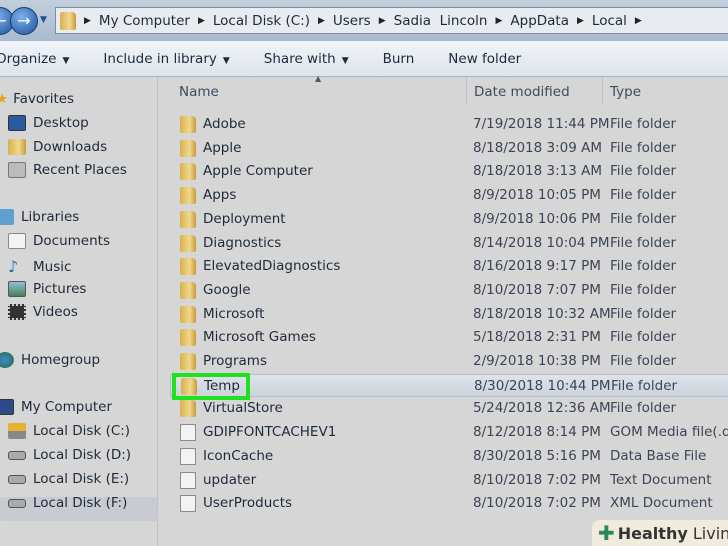 The width and height of the screenshot is (728, 546). What do you see at coordinates (259, 337) in the screenshot?
I see `file-name: Microsoft Games` at bounding box center [259, 337].